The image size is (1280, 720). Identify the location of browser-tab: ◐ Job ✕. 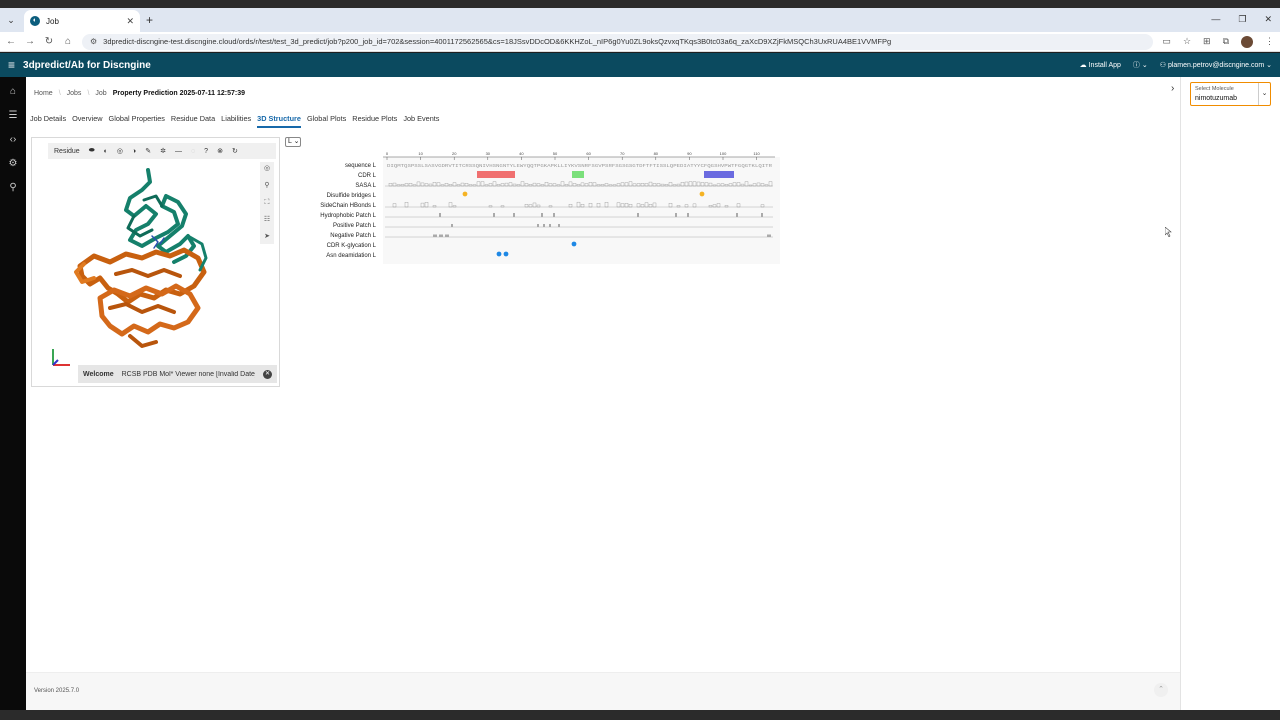
(82, 21).